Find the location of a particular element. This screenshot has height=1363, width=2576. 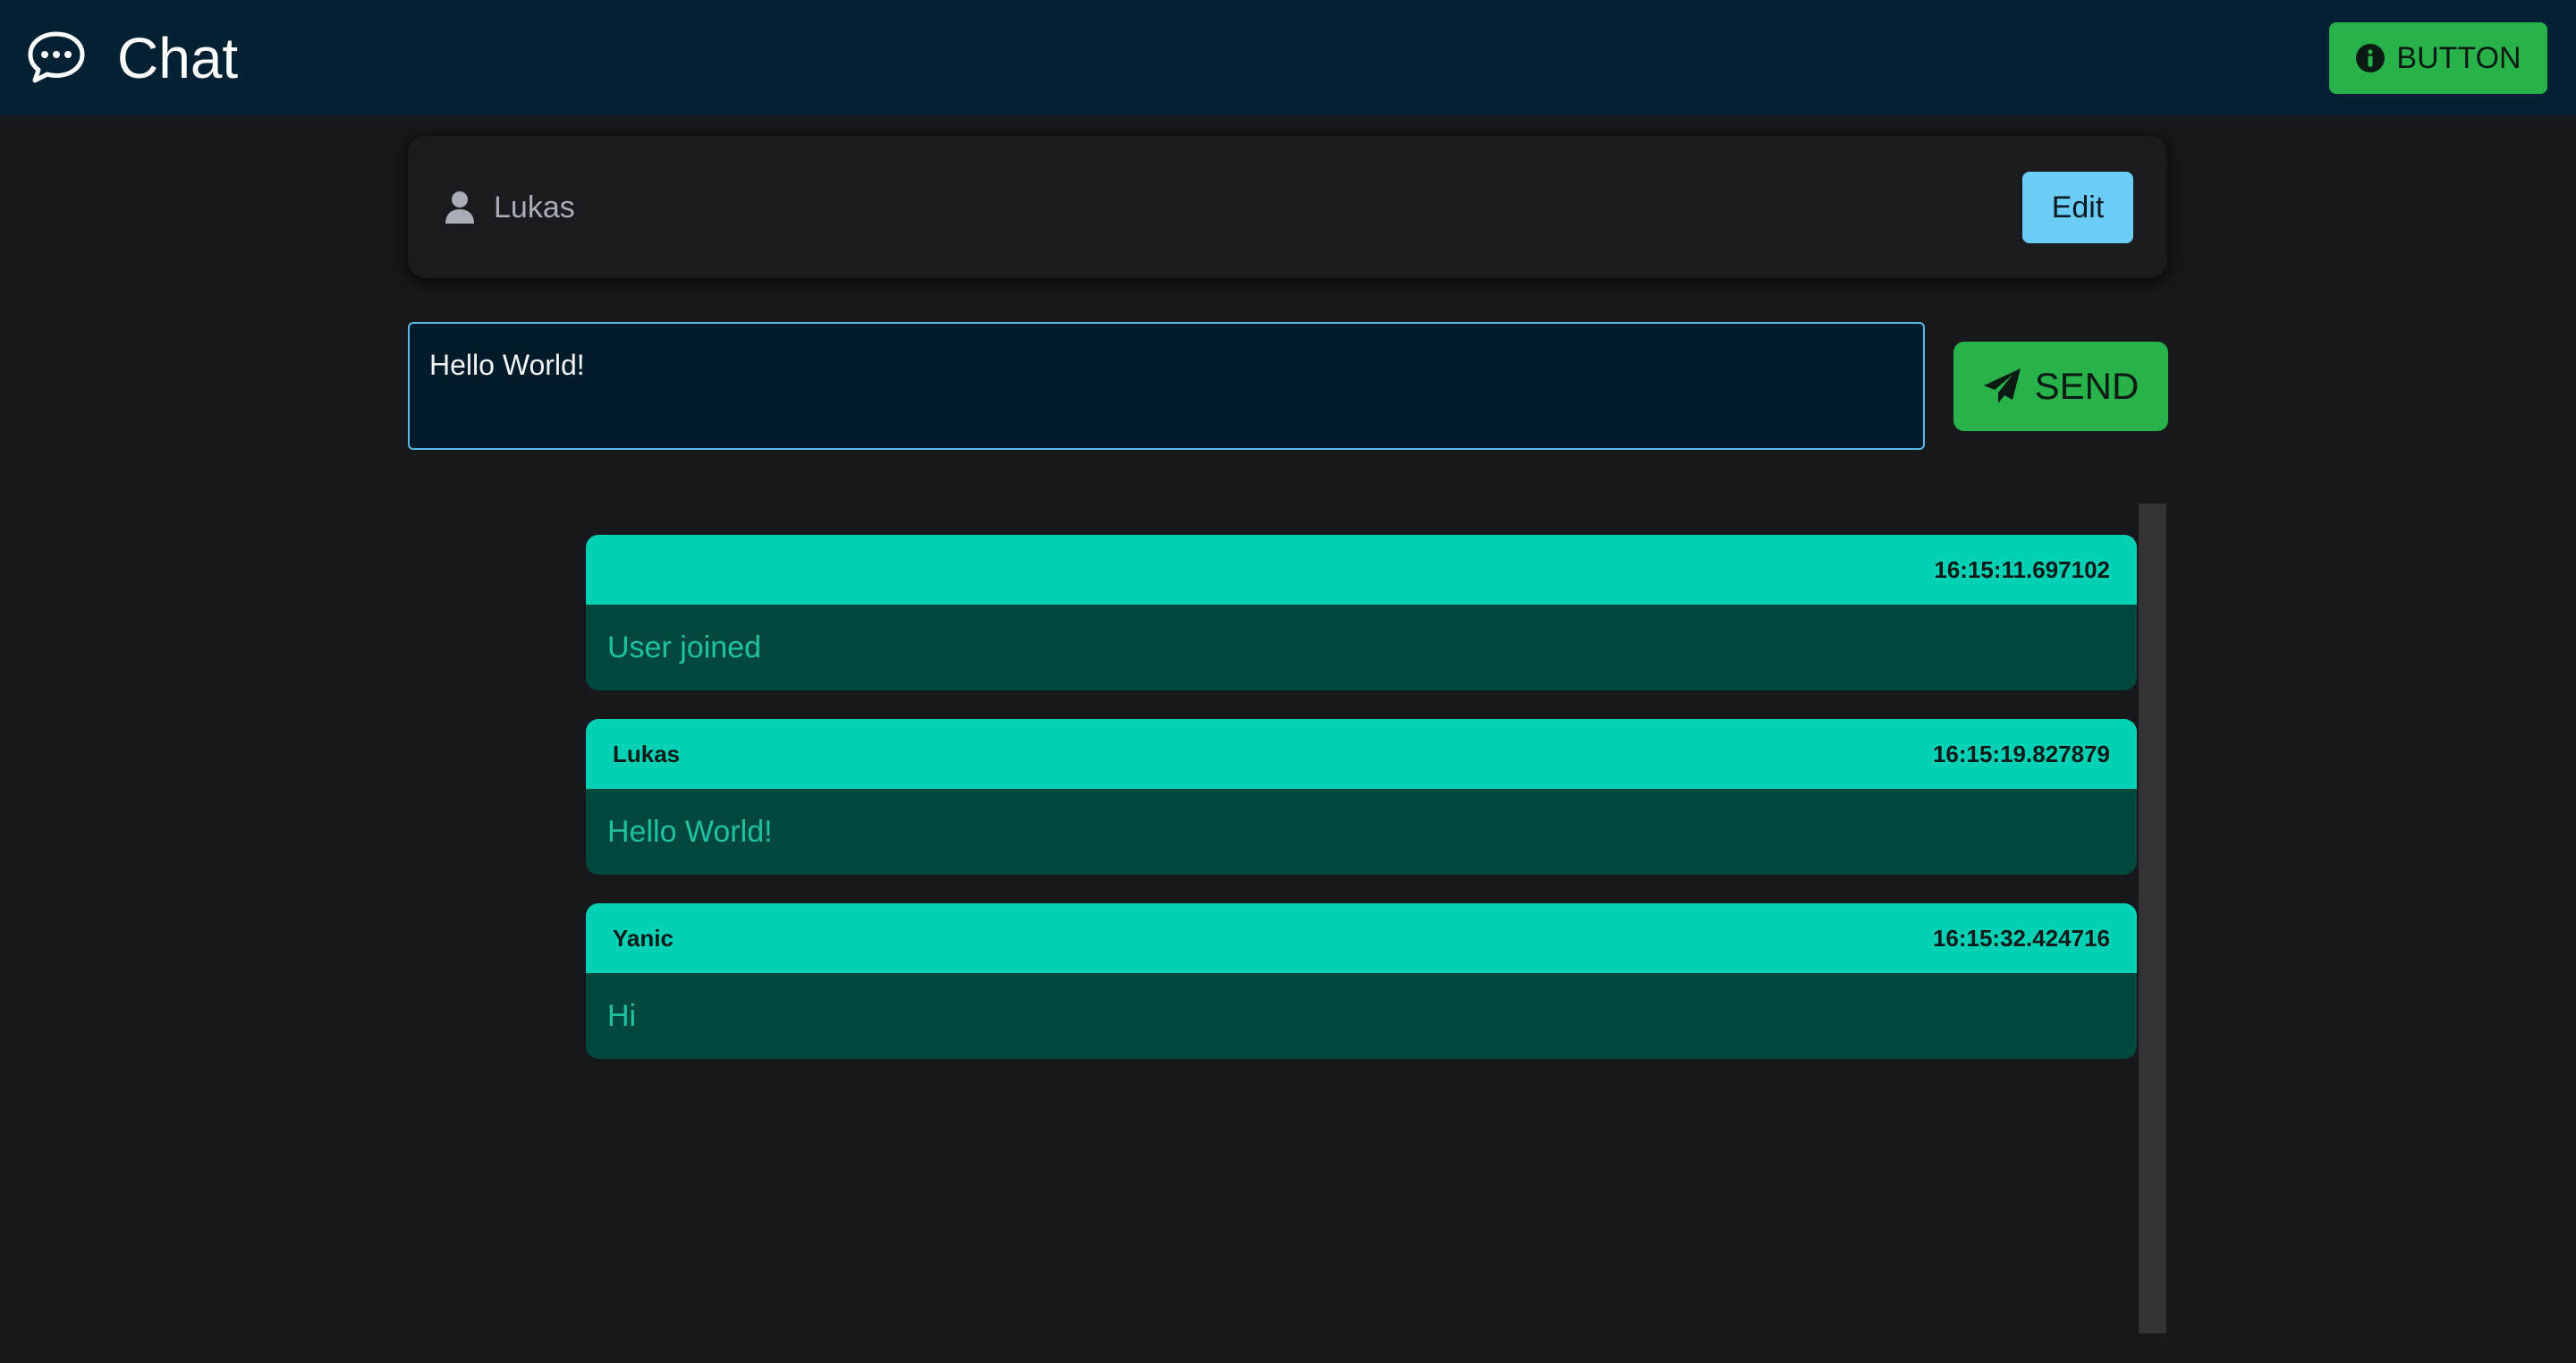

send-button-label: SEND is located at coordinates (2087, 386).